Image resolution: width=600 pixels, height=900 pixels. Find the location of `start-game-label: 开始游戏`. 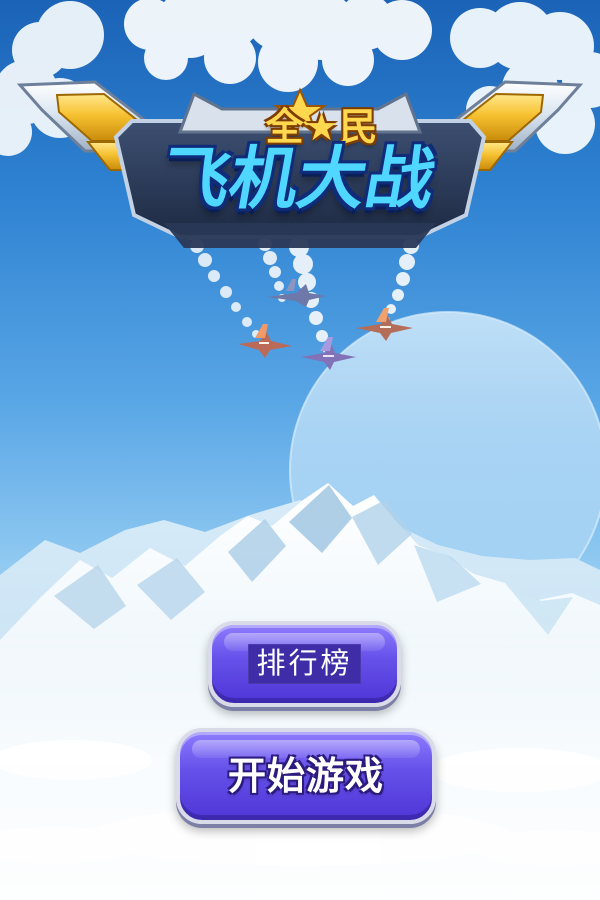

start-game-label: 开始游戏 is located at coordinates (305, 776).